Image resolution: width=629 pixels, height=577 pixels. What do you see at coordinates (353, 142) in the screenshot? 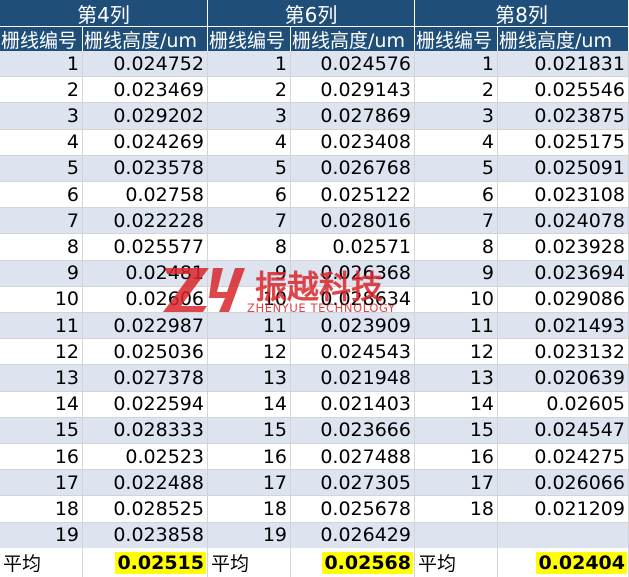
I see `line-height-cell: 0.023408` at bounding box center [353, 142].